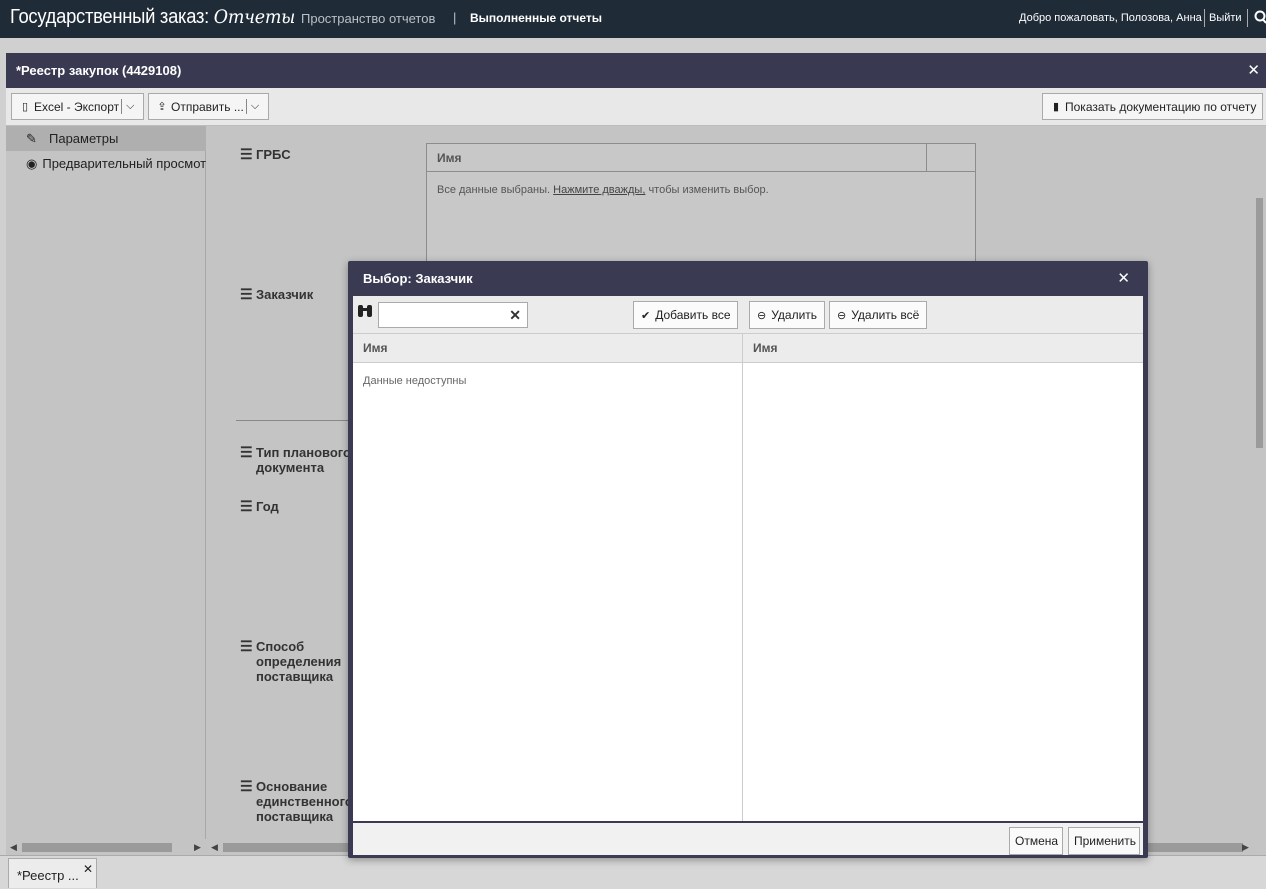 This screenshot has width=1266, height=889. What do you see at coordinates (25, 107) in the screenshot?
I see `excel-file-icon: ▯` at bounding box center [25, 107].